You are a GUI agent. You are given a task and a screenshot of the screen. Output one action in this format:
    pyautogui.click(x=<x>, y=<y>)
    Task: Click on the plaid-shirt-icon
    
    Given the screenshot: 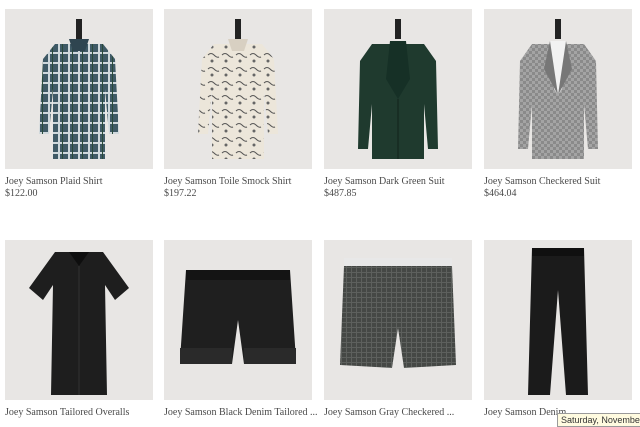 What is the action you would take?
    pyautogui.click(x=79, y=89)
    